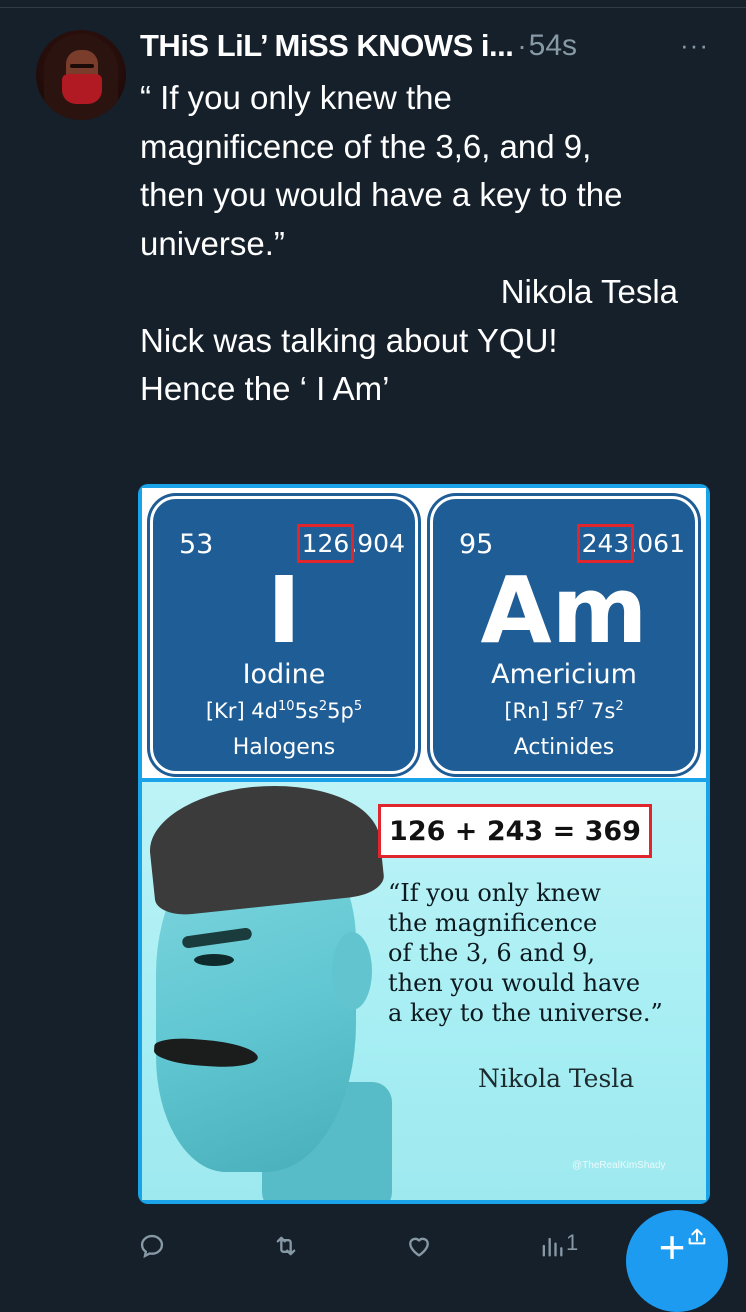  I want to click on top-divider, so click(373, 4).